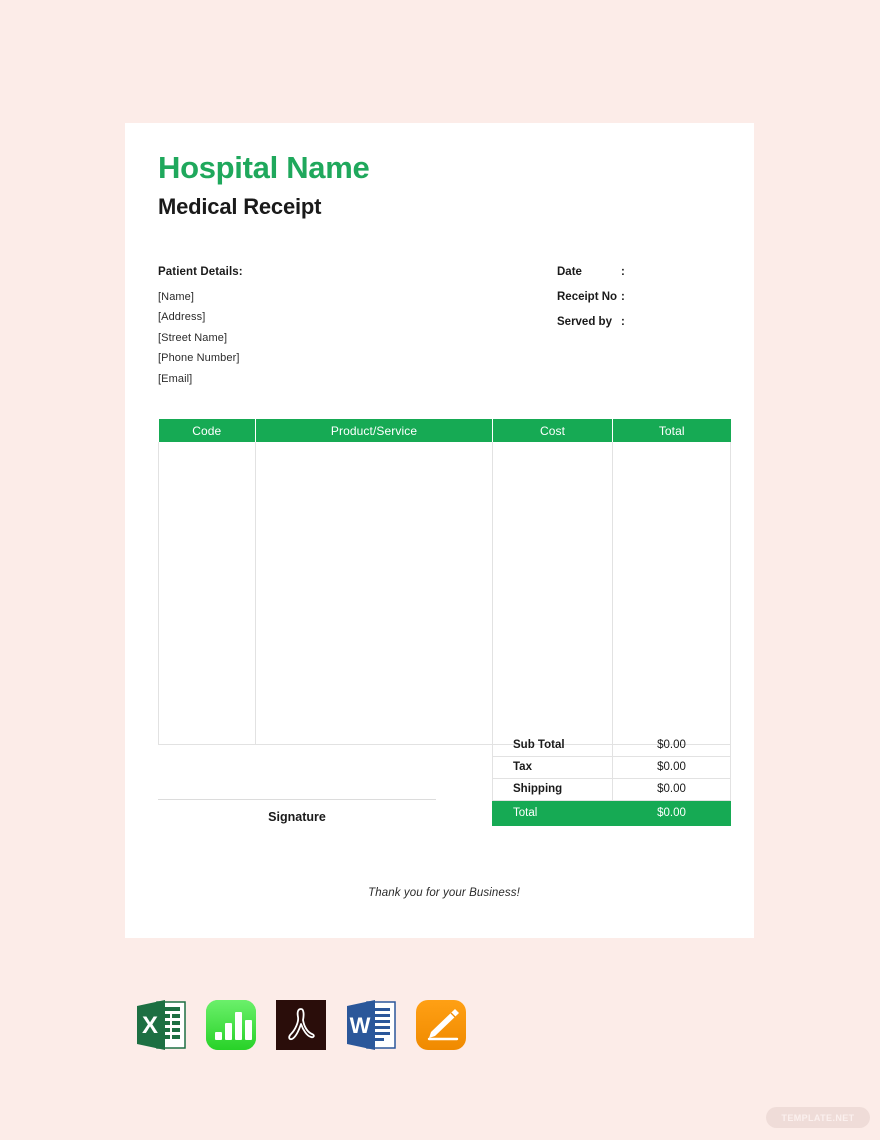 The width and height of the screenshot is (880, 1140). What do you see at coordinates (552, 593) in the screenshot?
I see `cell-cost` at bounding box center [552, 593].